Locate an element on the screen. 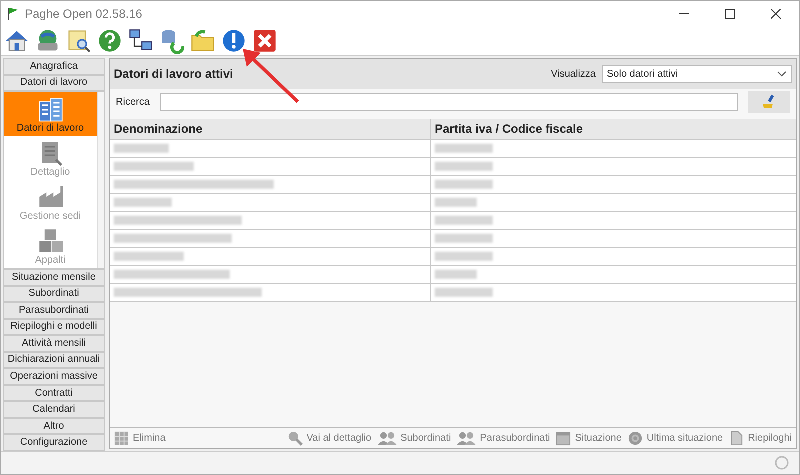 The width and height of the screenshot is (800, 475). search-label: Ricerca is located at coordinates (133, 102).